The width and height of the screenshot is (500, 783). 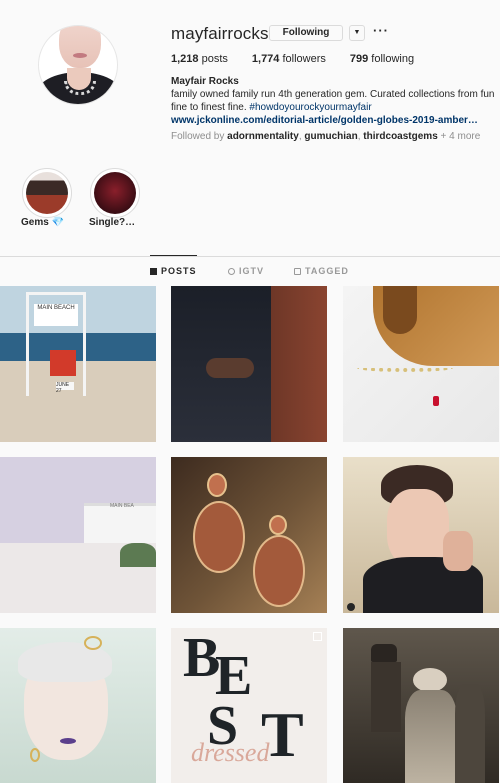 I want to click on post-thumbnail: MAIN BEA, so click(x=78, y=535).